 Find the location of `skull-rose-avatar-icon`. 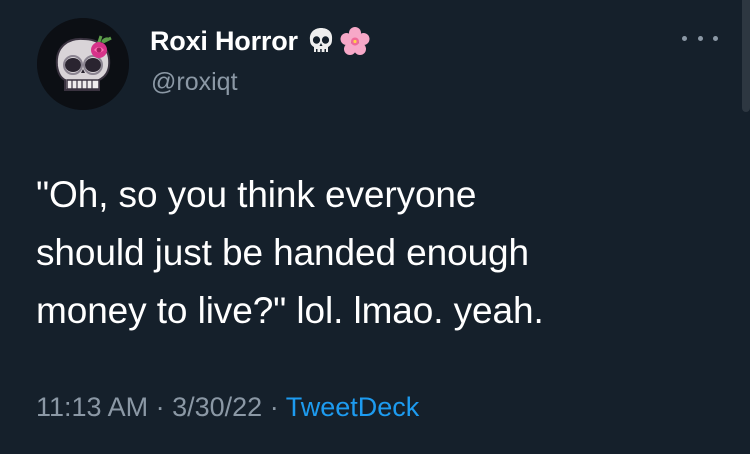

skull-rose-avatar-icon is located at coordinates (83, 64).